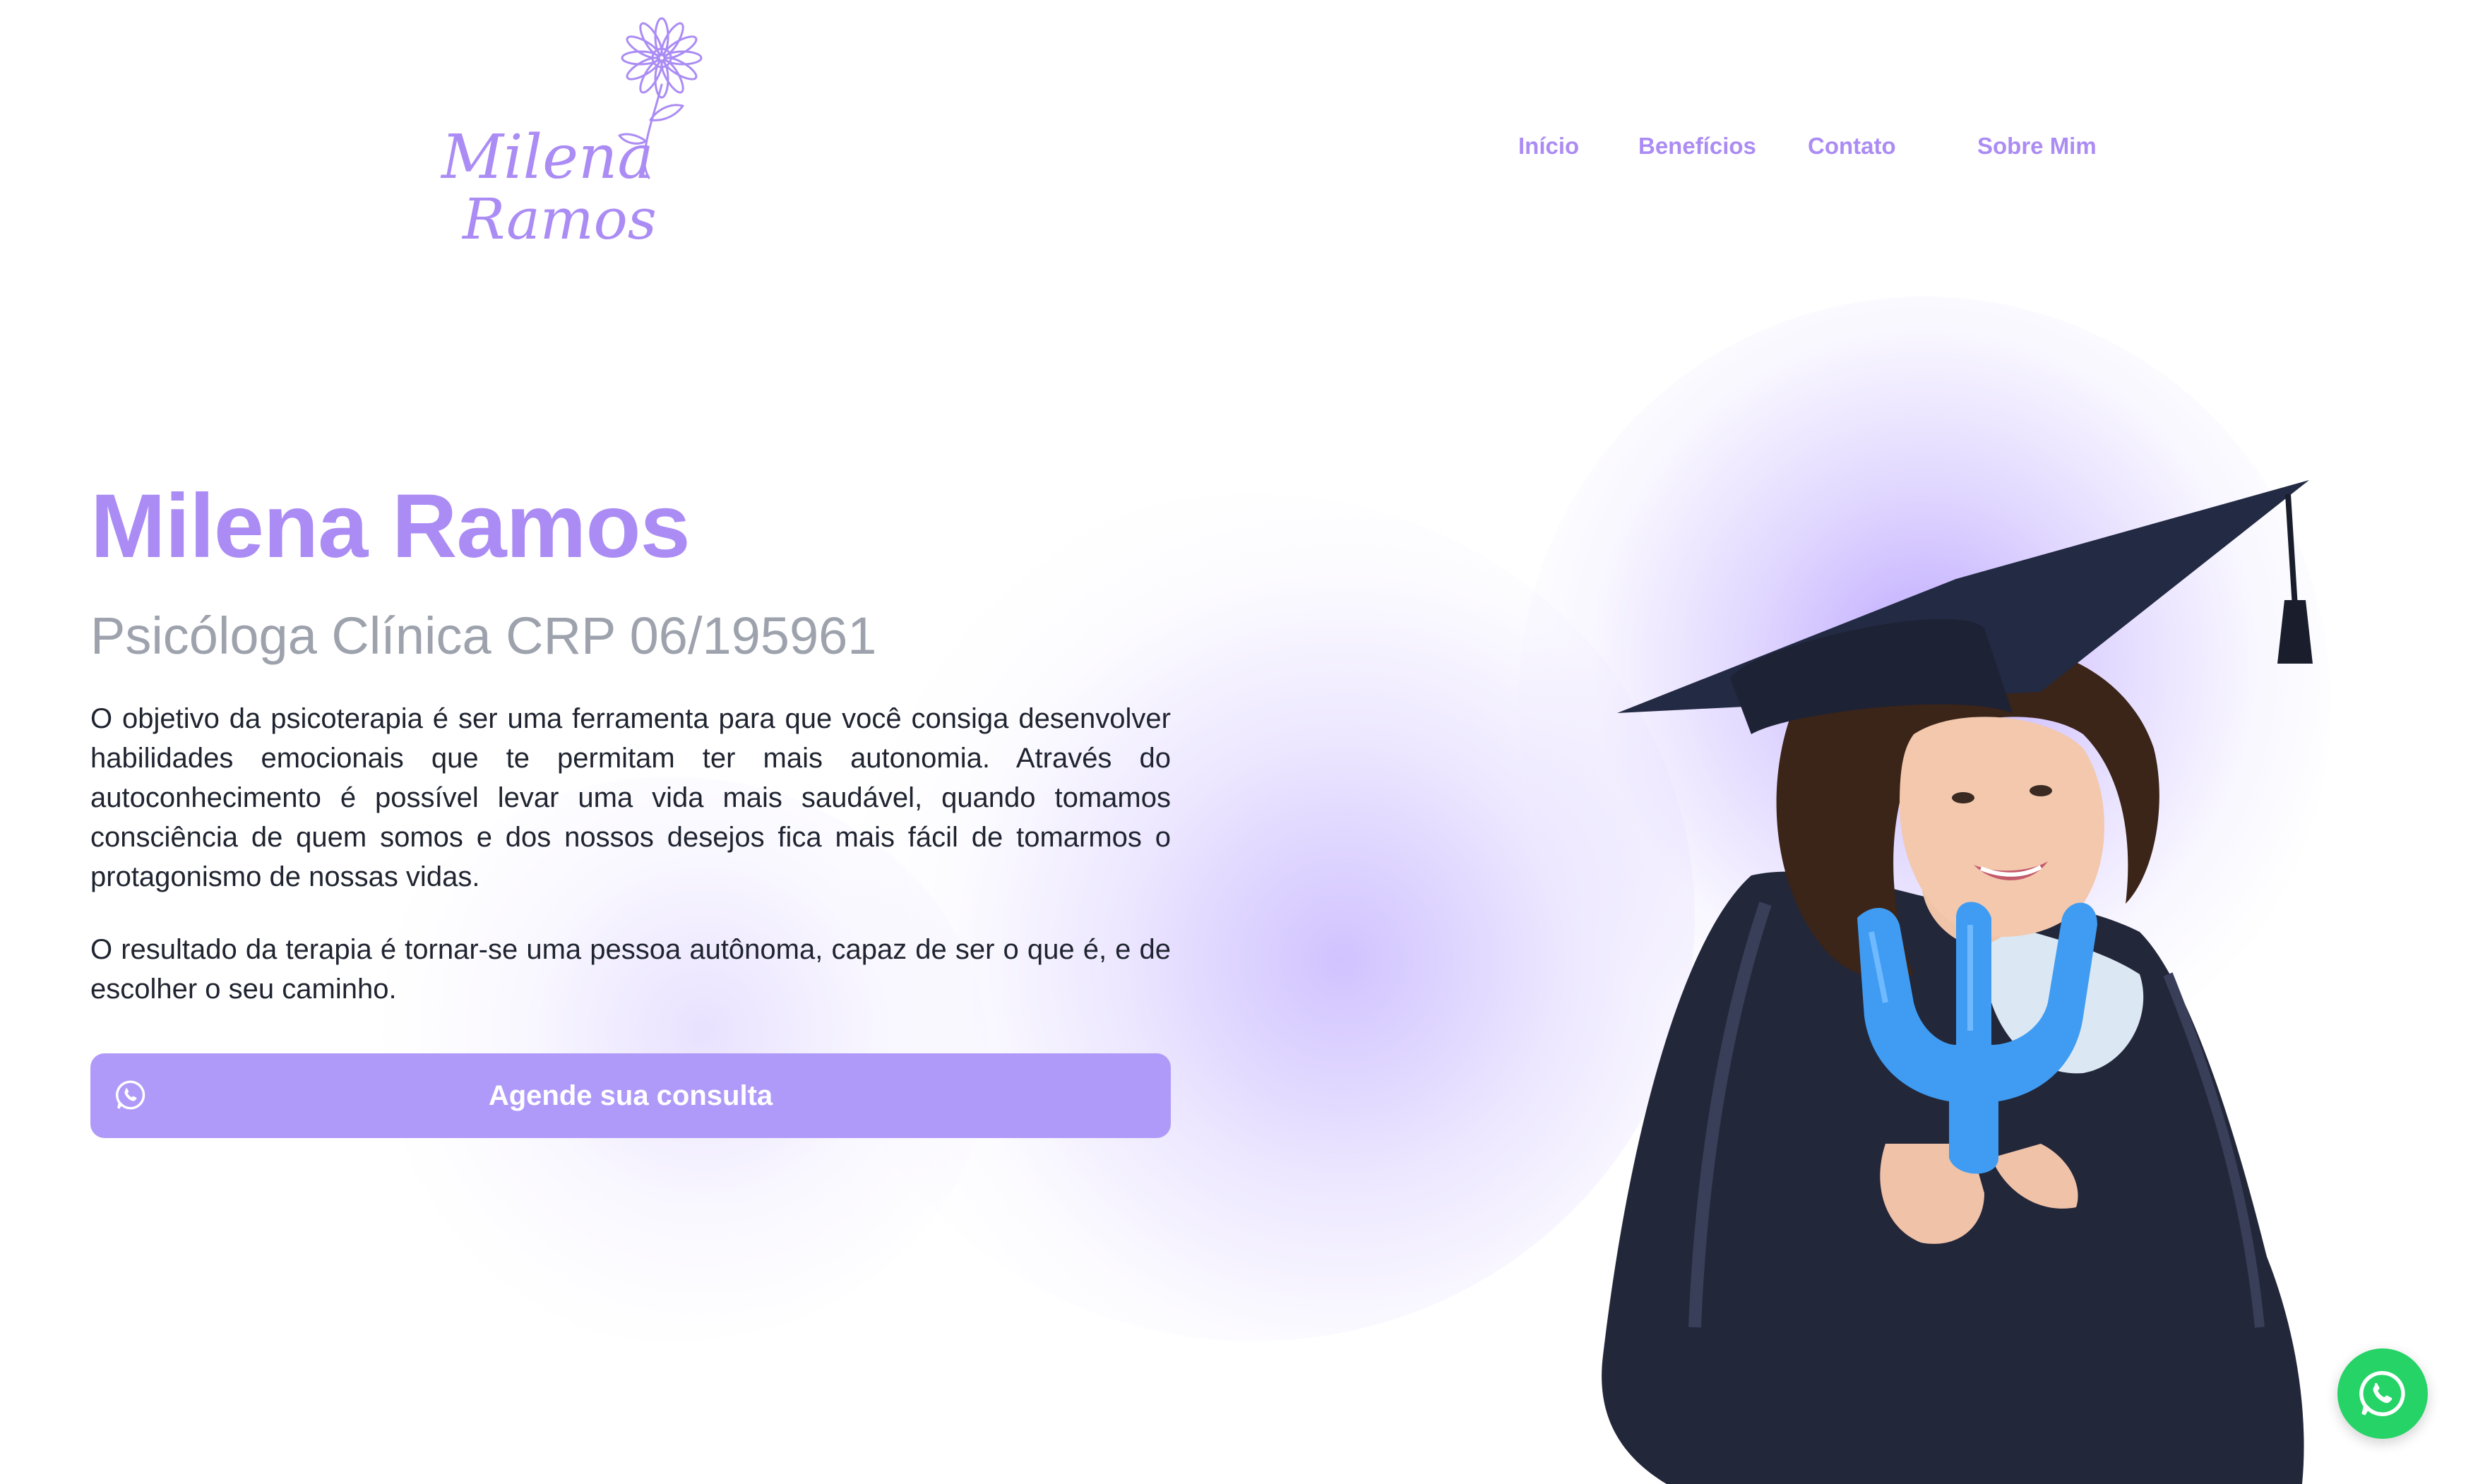  What do you see at coordinates (390, 526) in the screenshot?
I see `hero-title: Milena Ramos` at bounding box center [390, 526].